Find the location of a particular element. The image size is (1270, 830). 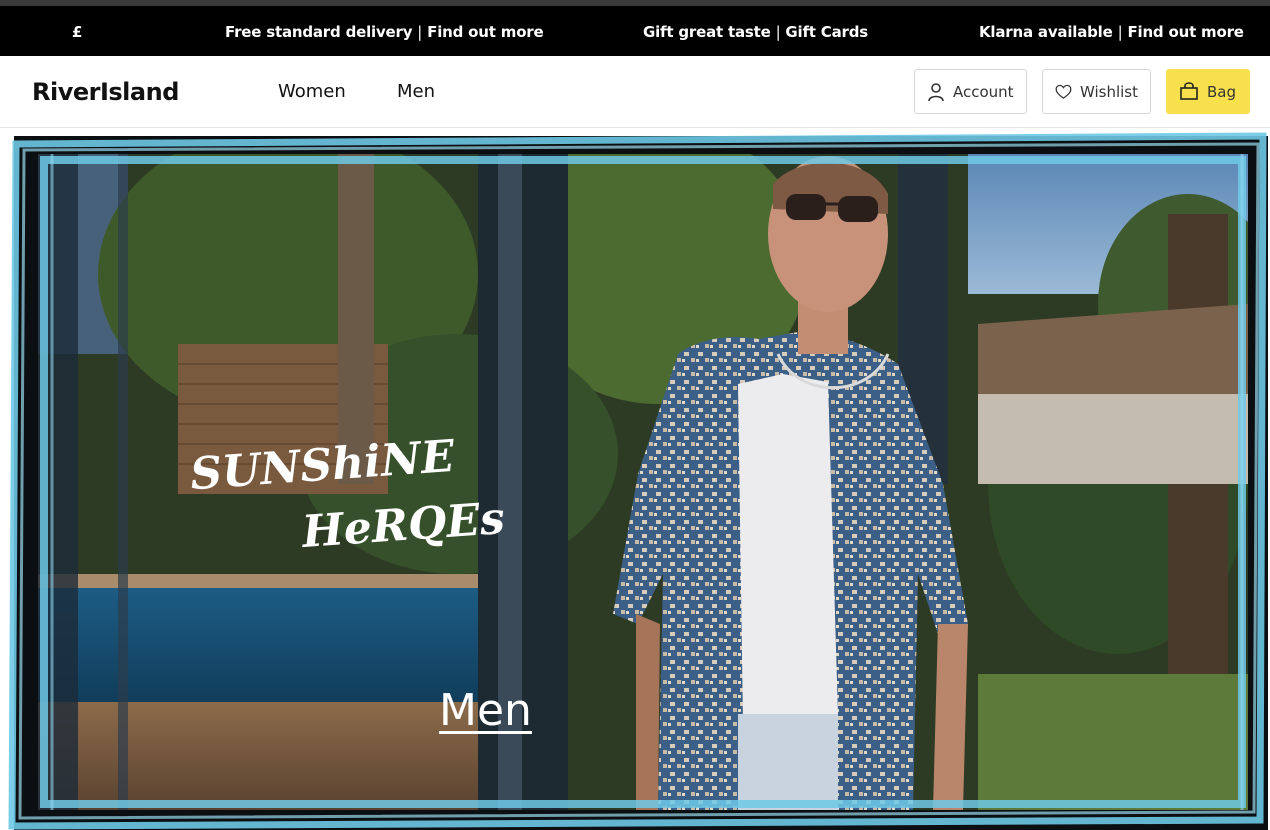

currency-selector: £ is located at coordinates (77, 32).